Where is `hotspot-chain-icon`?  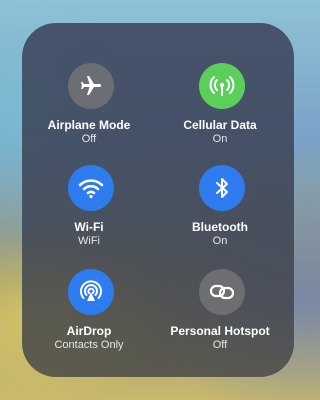 hotspot-chain-icon is located at coordinates (222, 292).